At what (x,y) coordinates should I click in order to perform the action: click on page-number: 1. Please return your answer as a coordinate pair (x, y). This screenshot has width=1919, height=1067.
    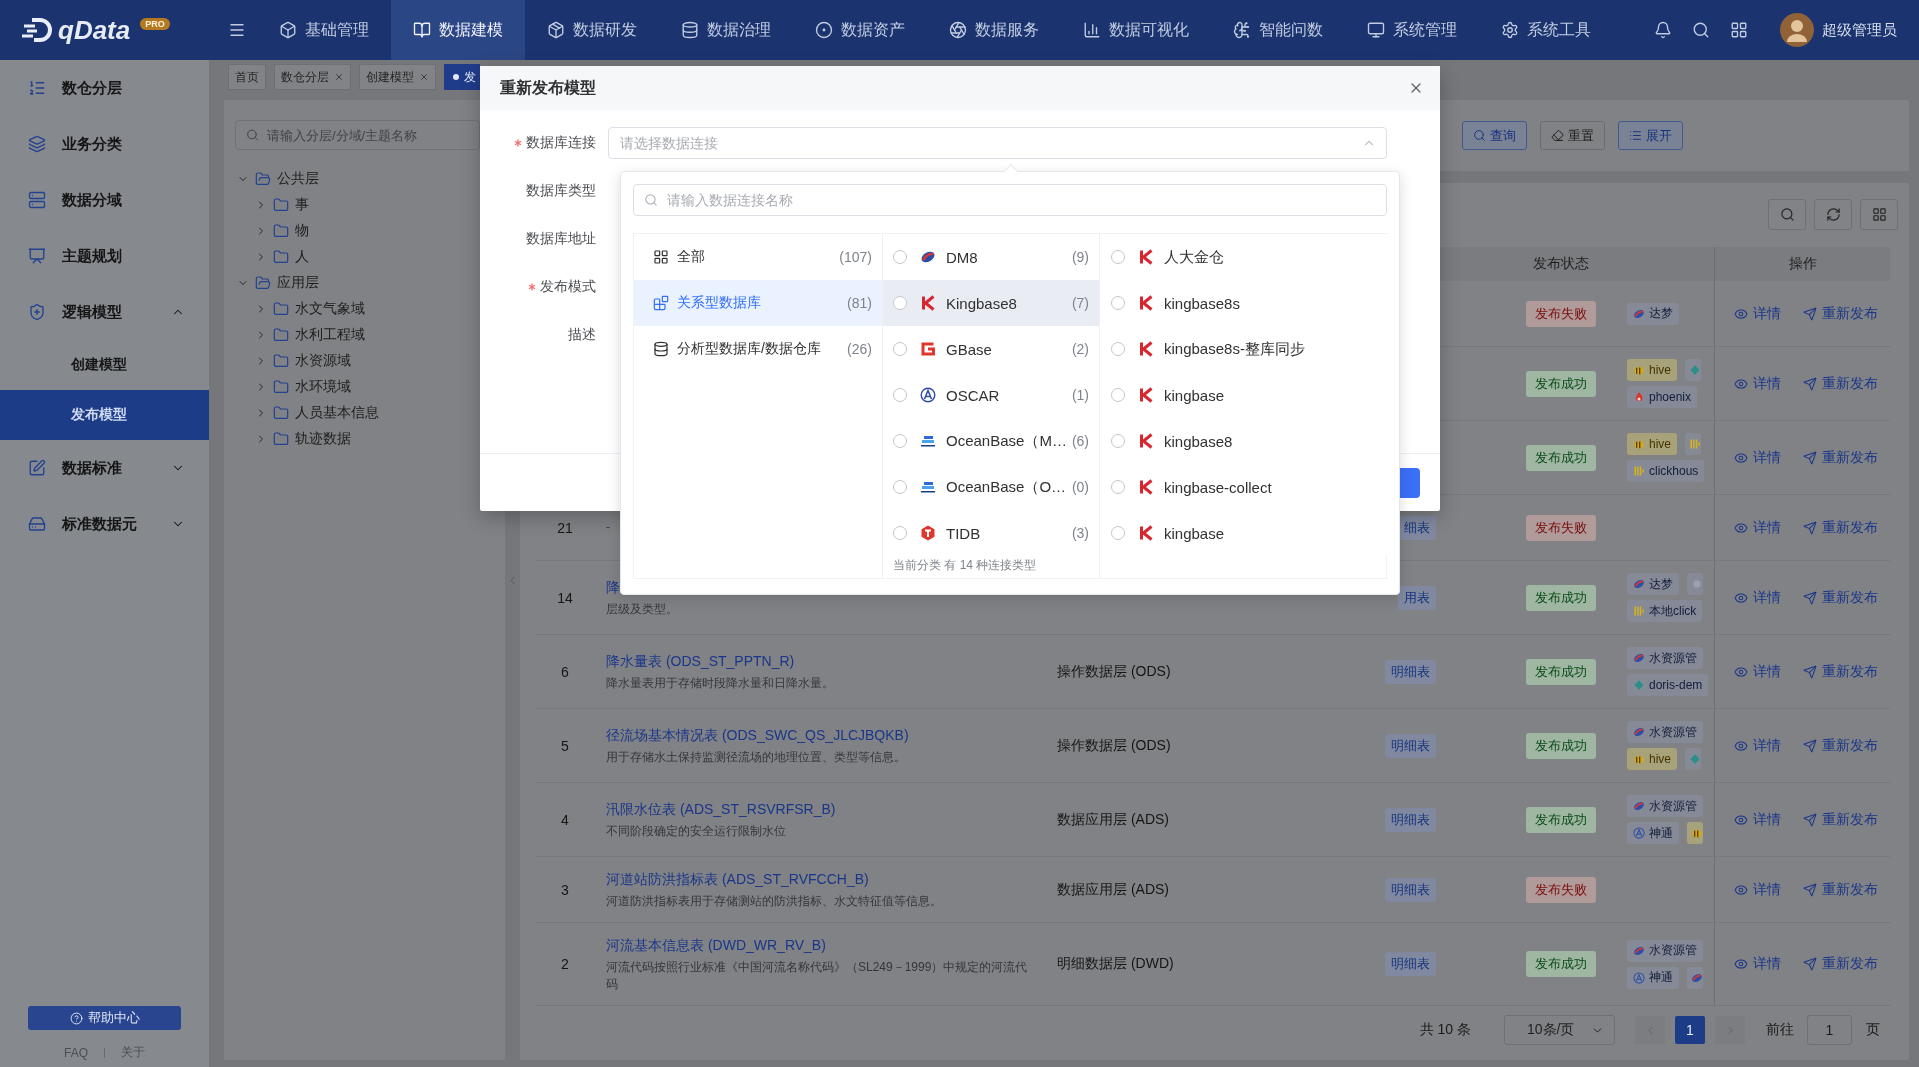
    Looking at the image, I should click on (1690, 1030).